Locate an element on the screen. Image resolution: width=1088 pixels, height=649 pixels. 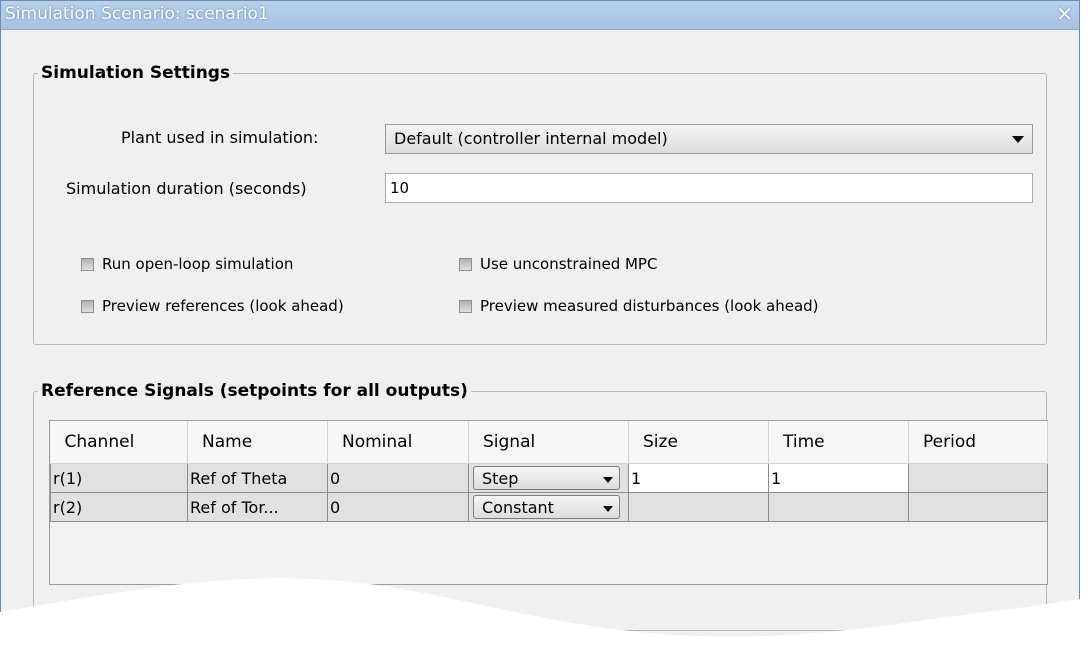
column-header: Size is located at coordinates (698, 442).